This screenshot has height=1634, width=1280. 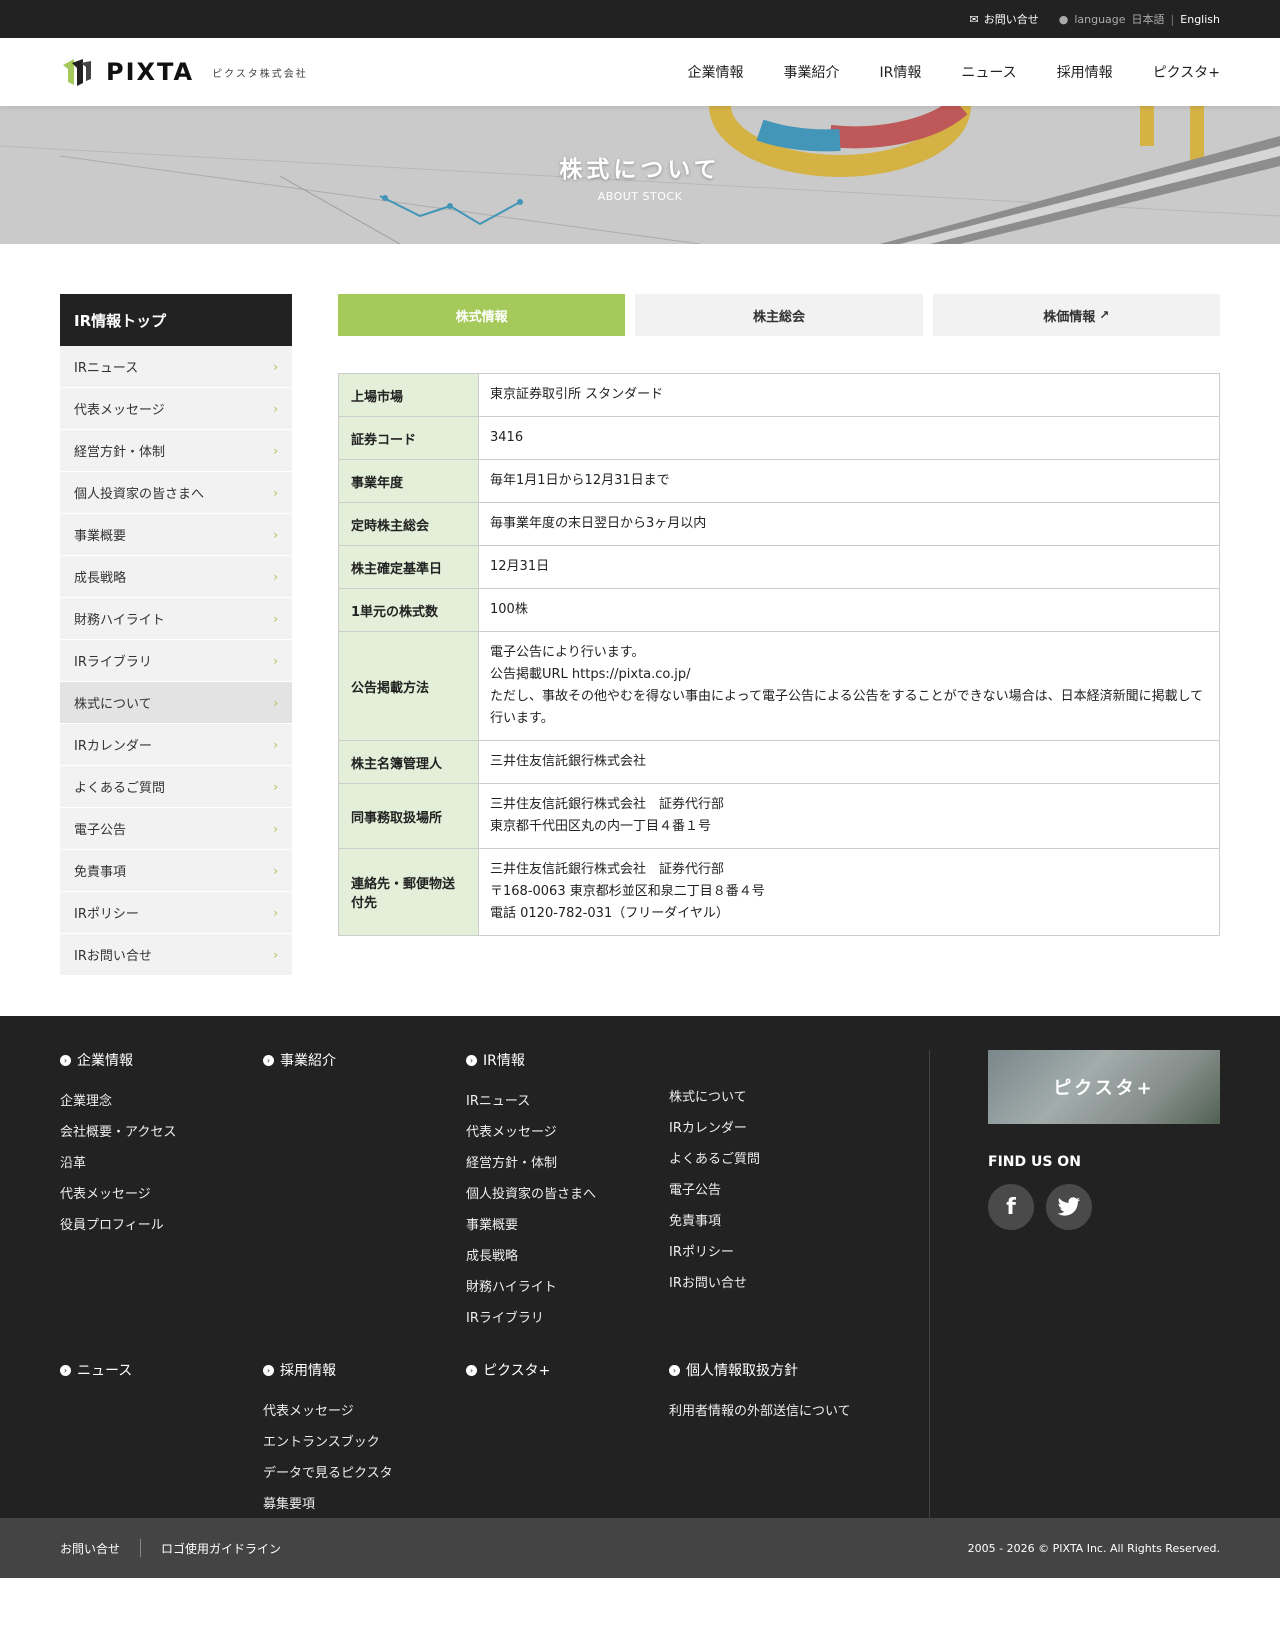 What do you see at coordinates (1186, 72) in the screenshot?
I see `nav-pixtaplus: ピクスタ+` at bounding box center [1186, 72].